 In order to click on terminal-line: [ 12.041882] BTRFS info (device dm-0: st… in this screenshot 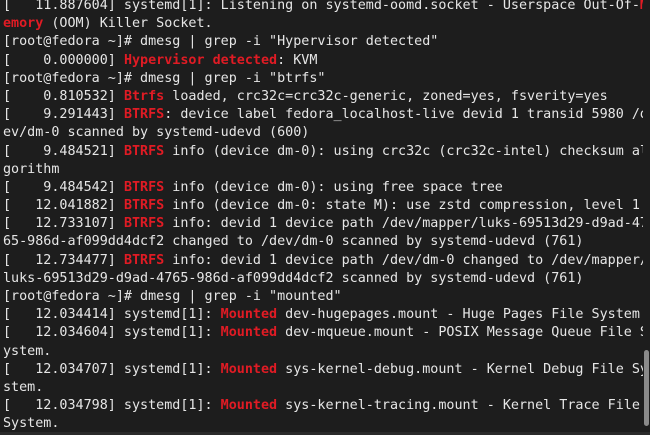, I will do `click(323, 206)`.